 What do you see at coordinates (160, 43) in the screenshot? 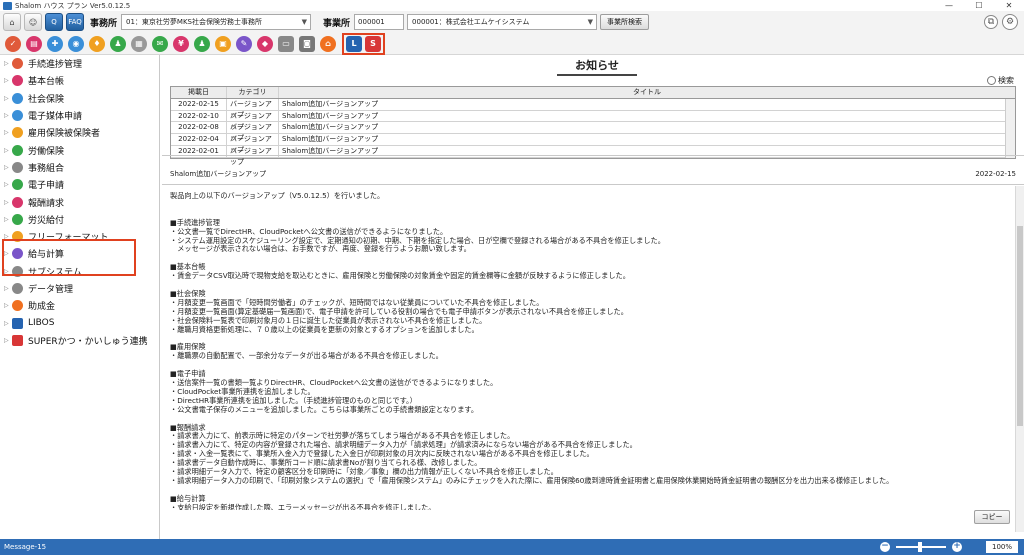
I see `e-apply-icon: ✉` at bounding box center [160, 43].